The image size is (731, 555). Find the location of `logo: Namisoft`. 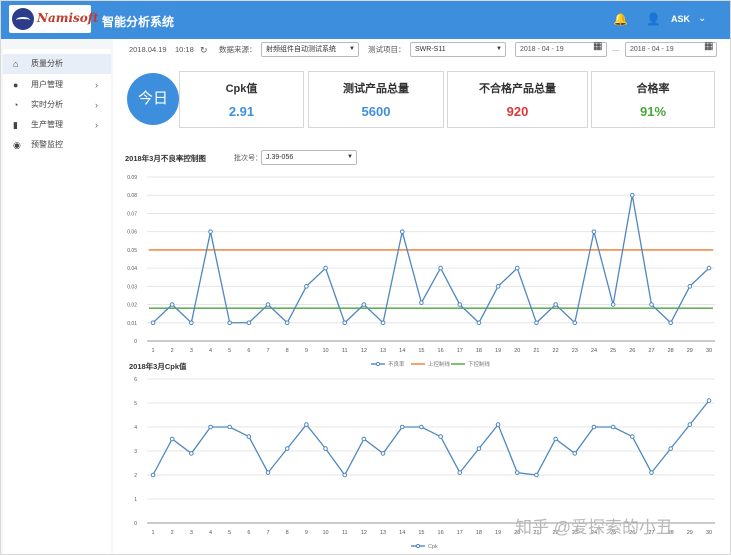

logo: Namisoft is located at coordinates (53, 19).